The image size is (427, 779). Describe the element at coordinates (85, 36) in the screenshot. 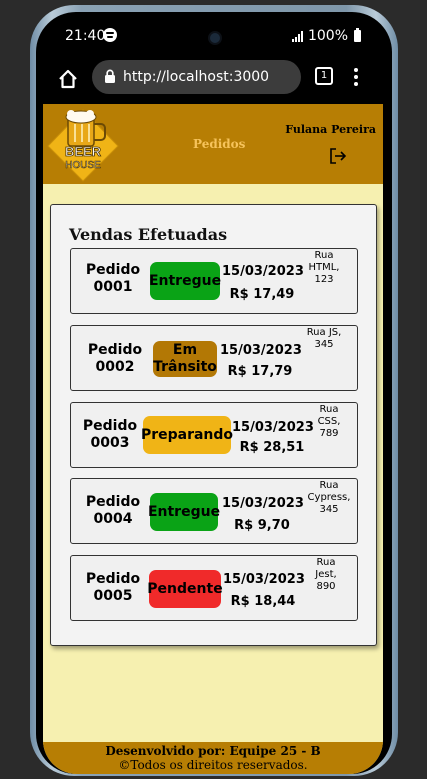

I see `status-time: 21:40` at that location.